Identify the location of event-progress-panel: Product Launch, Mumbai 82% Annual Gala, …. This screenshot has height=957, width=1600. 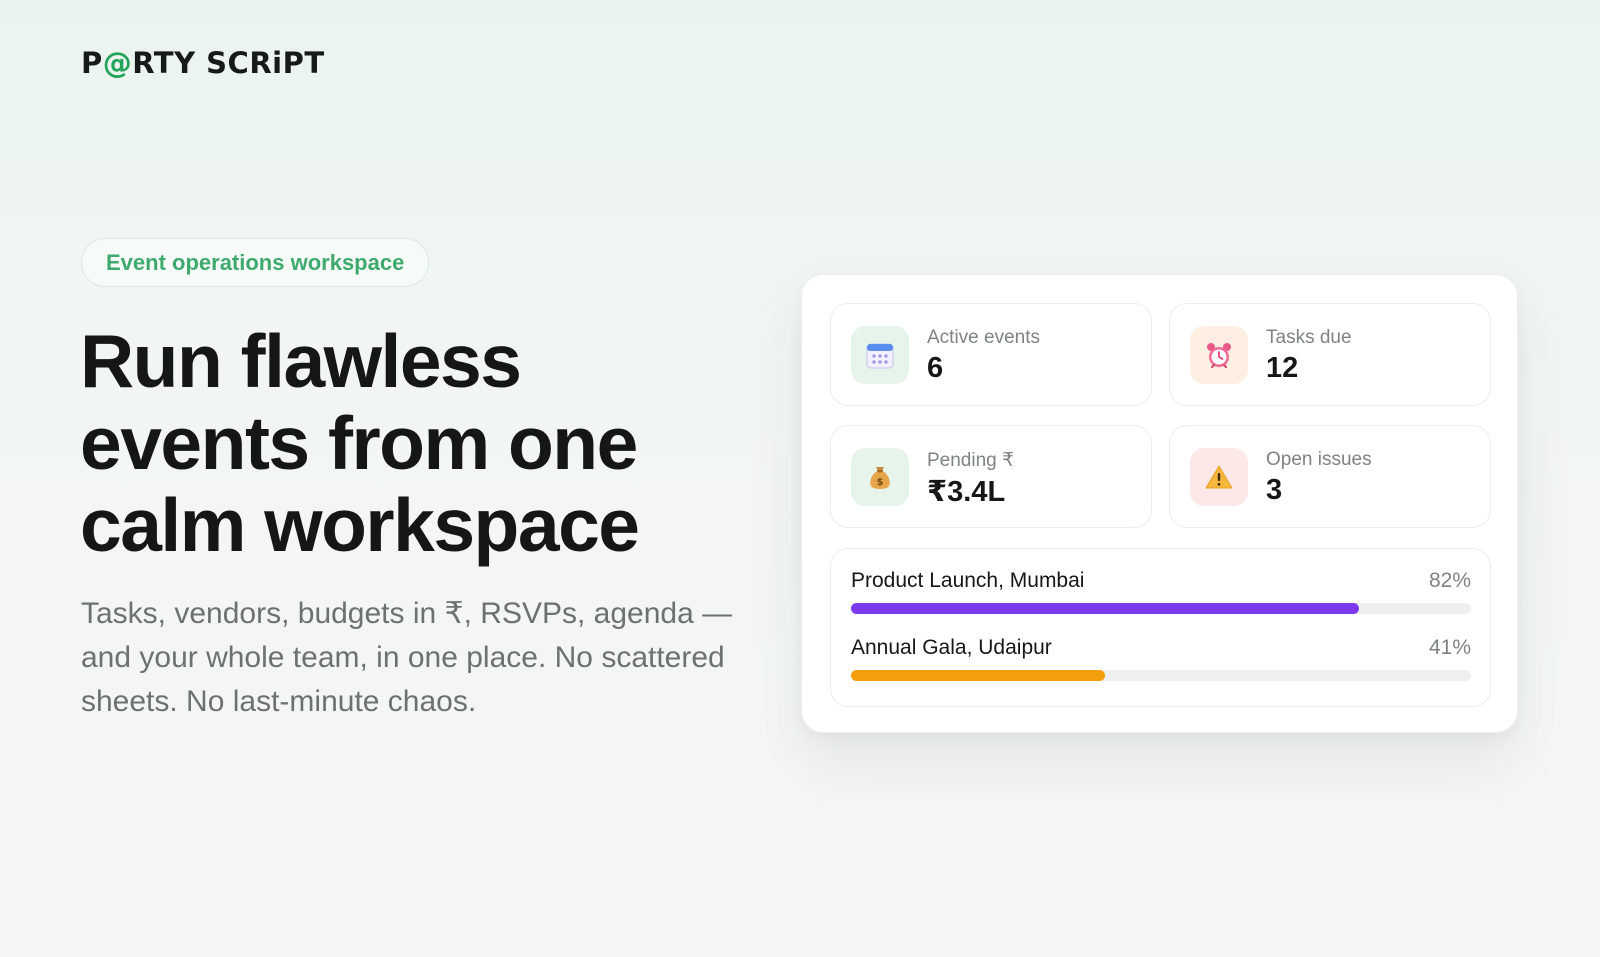
(1160, 627).